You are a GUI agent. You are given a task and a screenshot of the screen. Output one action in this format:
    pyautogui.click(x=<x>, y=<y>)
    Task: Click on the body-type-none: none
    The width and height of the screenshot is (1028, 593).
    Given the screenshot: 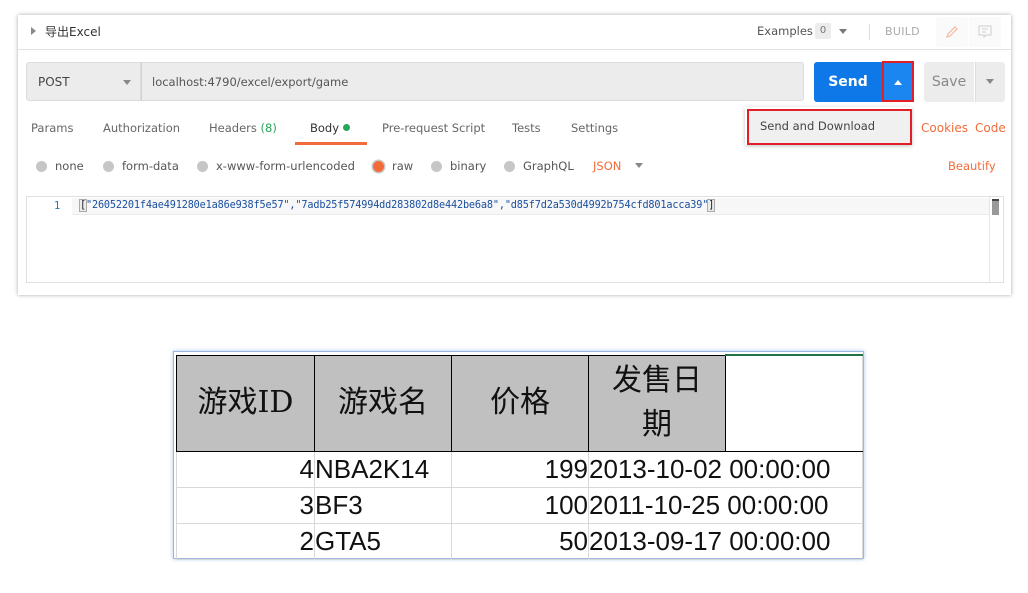 What is the action you would take?
    pyautogui.click(x=60, y=166)
    